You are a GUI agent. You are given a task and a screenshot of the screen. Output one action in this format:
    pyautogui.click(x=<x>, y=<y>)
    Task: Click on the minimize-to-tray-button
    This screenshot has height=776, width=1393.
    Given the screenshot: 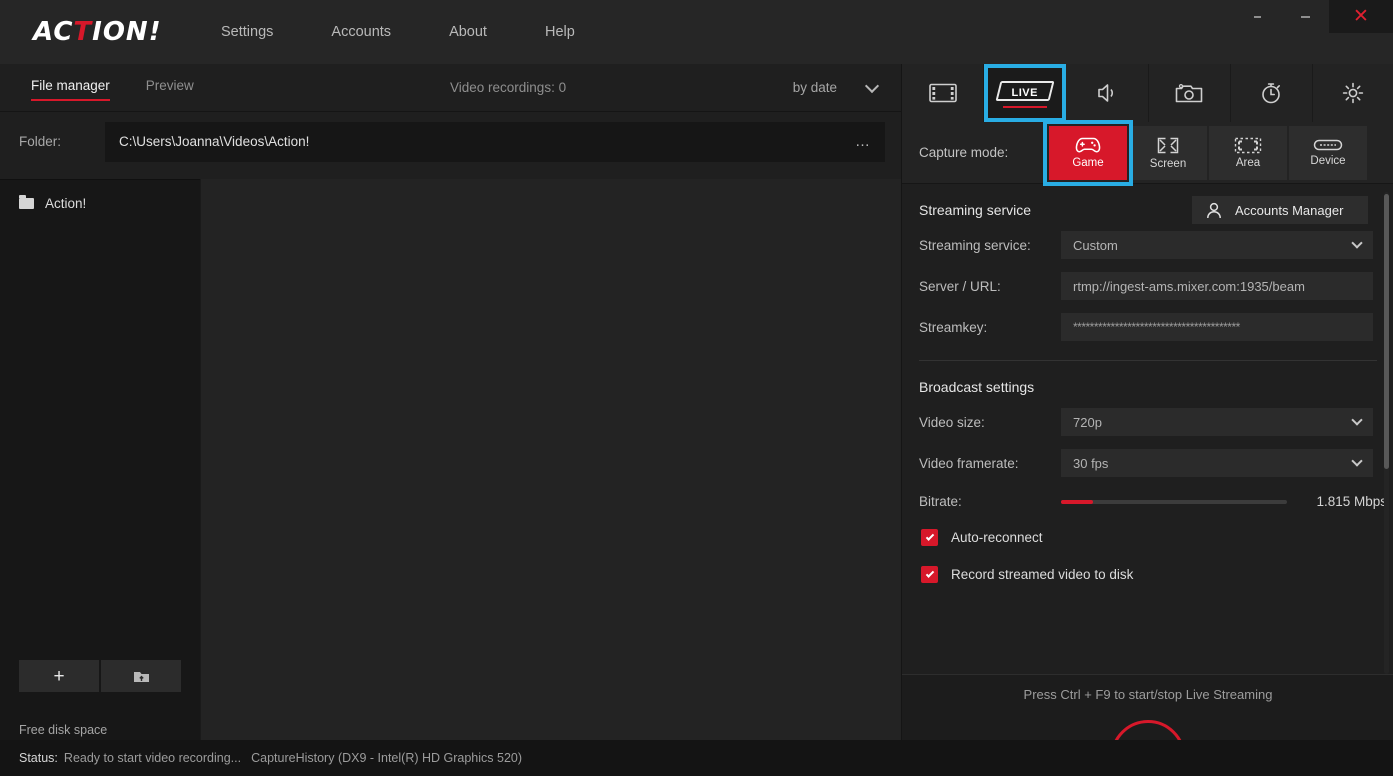 What is the action you would take?
    pyautogui.click(x=1257, y=16)
    